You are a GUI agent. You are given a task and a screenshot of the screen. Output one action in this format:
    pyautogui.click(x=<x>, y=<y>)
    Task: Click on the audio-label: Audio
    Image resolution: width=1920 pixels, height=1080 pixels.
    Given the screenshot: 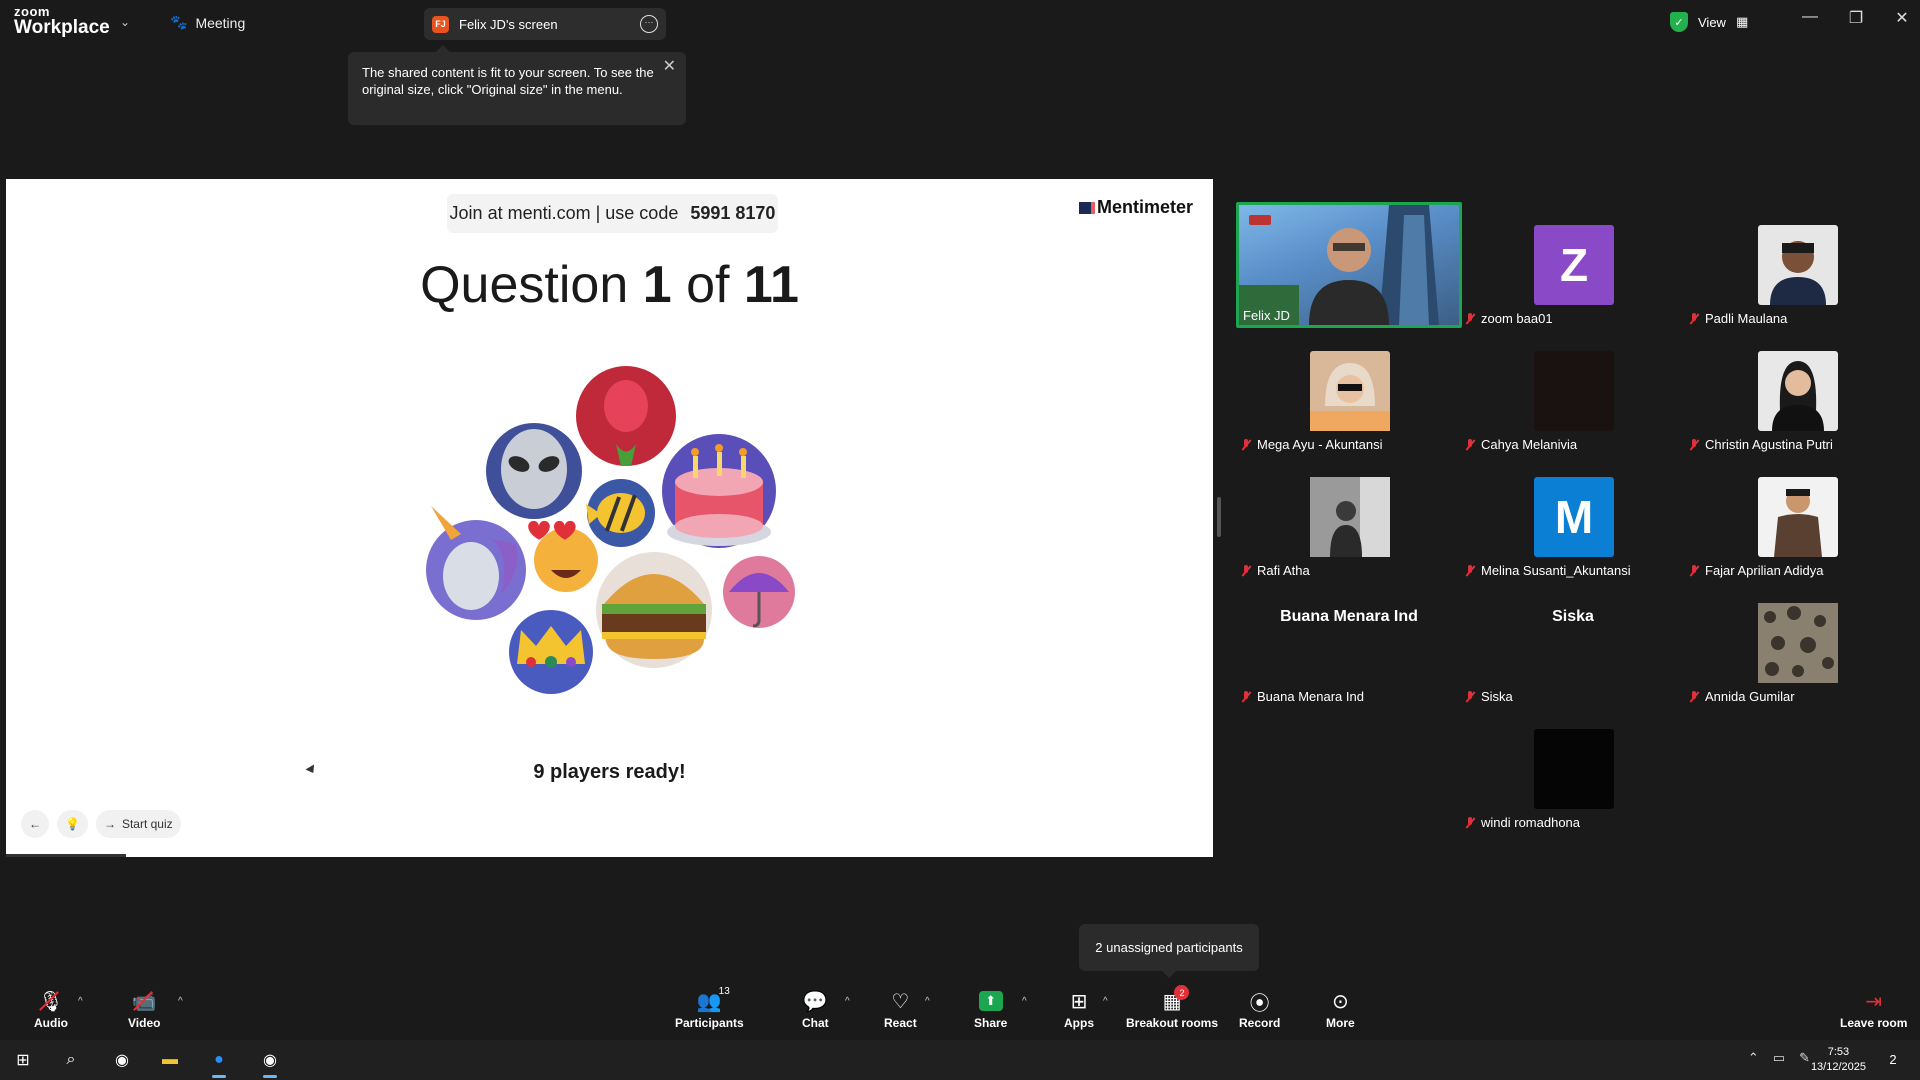 What is the action you would take?
    pyautogui.click(x=51, y=1023)
    